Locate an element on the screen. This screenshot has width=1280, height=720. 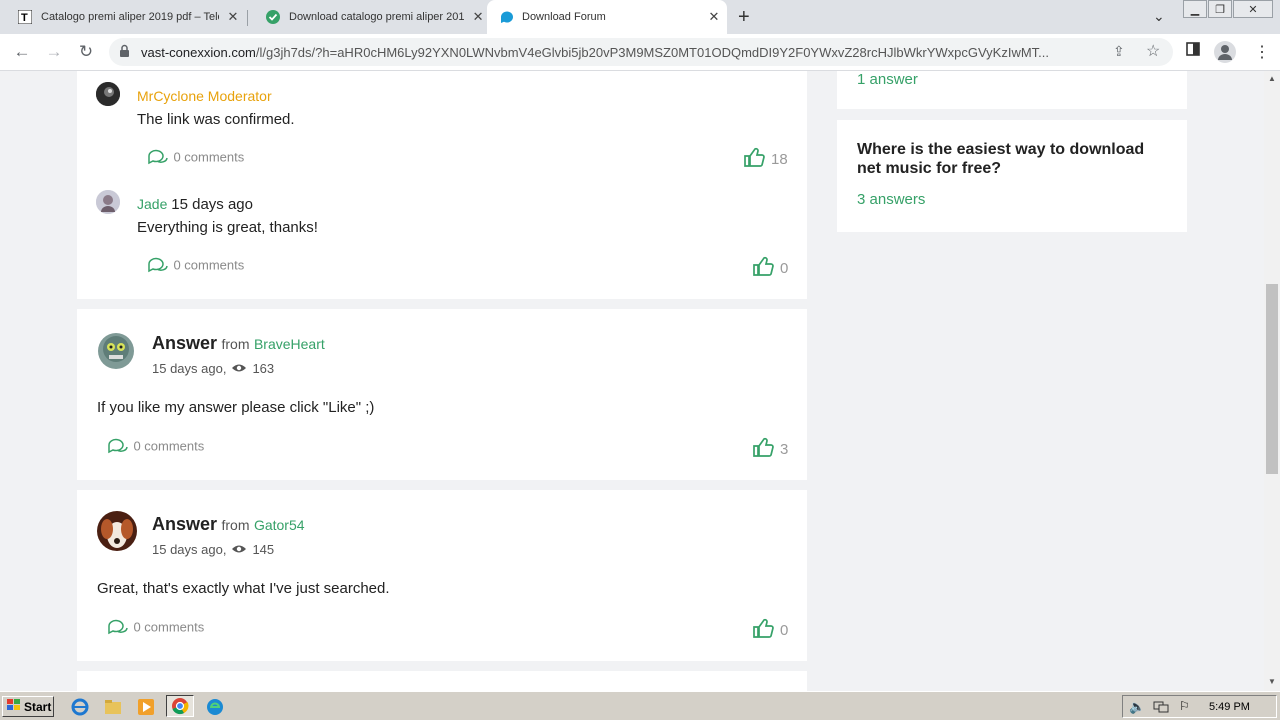
like-button: 18 is located at coordinates (765, 159).